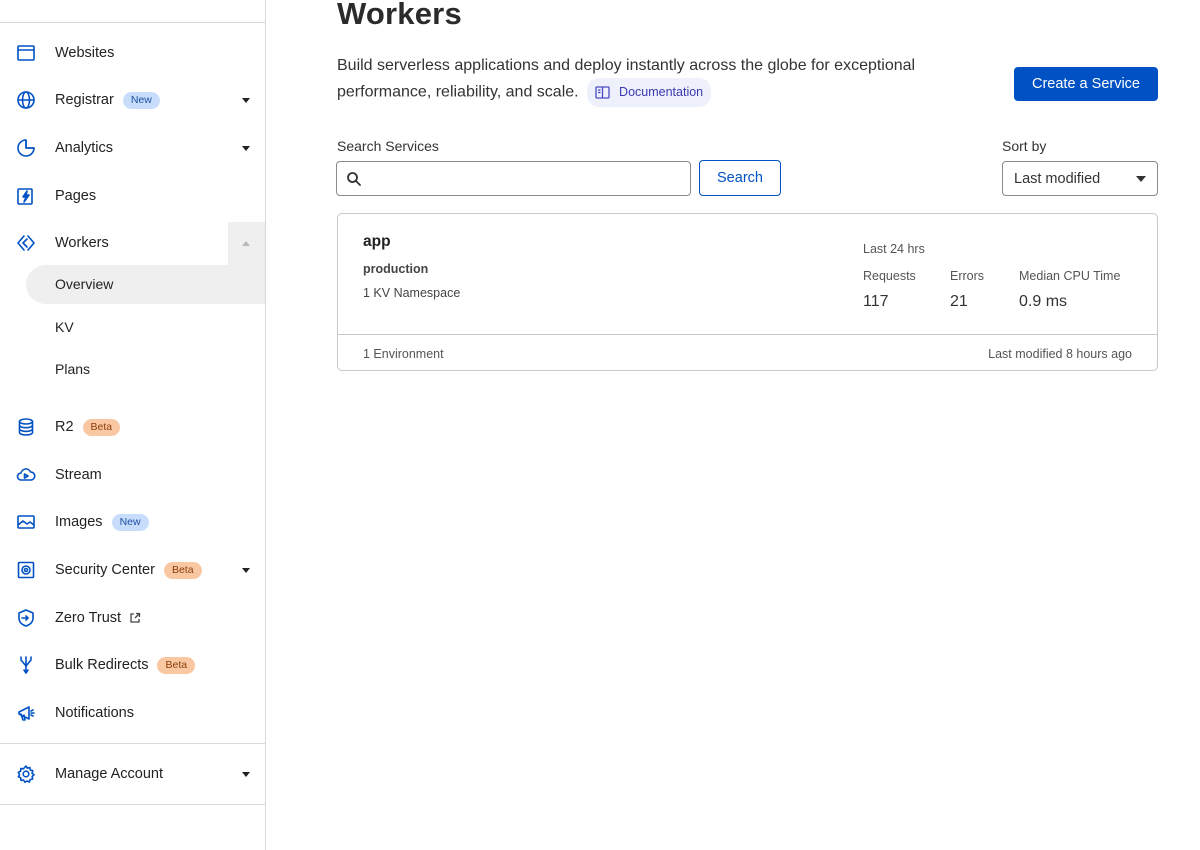 This screenshot has width=1200, height=850. What do you see at coordinates (354, 179) in the screenshot?
I see `search-icon` at bounding box center [354, 179].